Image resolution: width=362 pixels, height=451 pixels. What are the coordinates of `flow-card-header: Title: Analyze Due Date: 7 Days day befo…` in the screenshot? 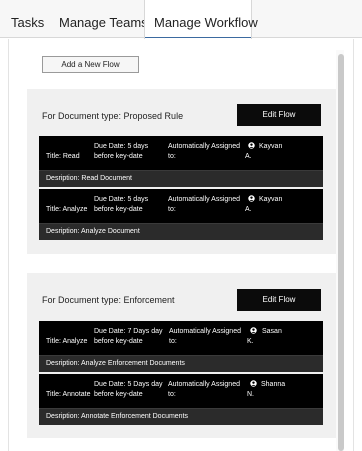 It's located at (181, 338).